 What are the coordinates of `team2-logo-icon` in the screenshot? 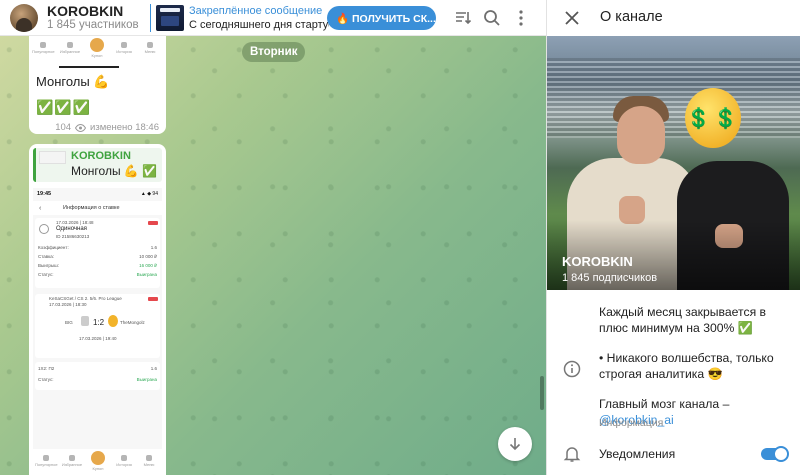 It's located at (113, 321).